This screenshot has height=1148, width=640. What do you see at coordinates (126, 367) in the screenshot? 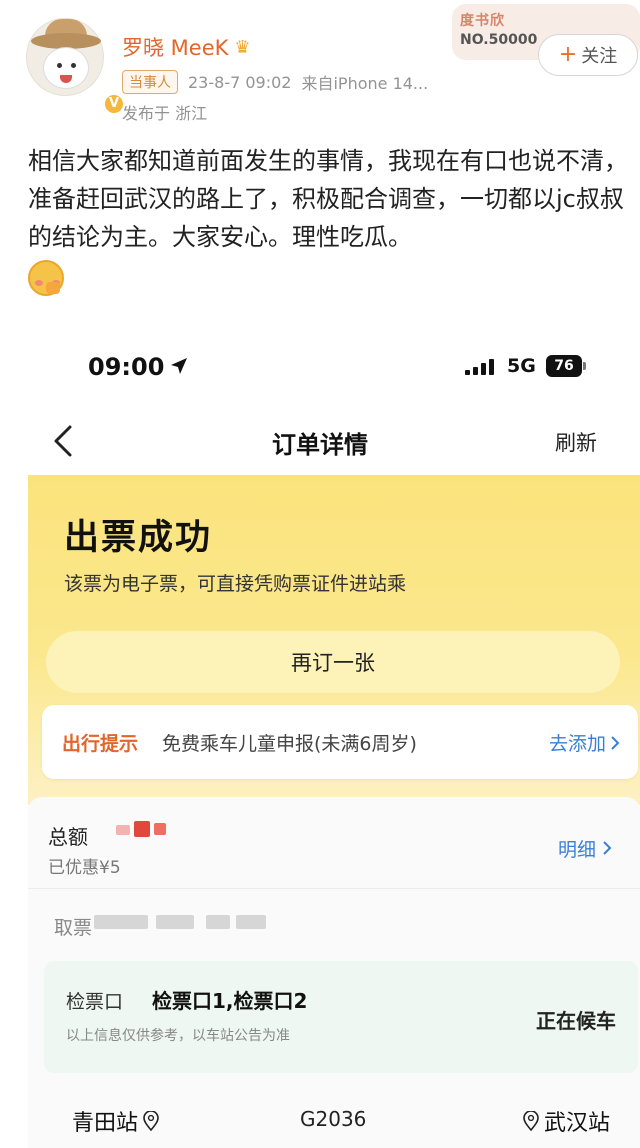
I see `status-time: 09:00` at bounding box center [126, 367].